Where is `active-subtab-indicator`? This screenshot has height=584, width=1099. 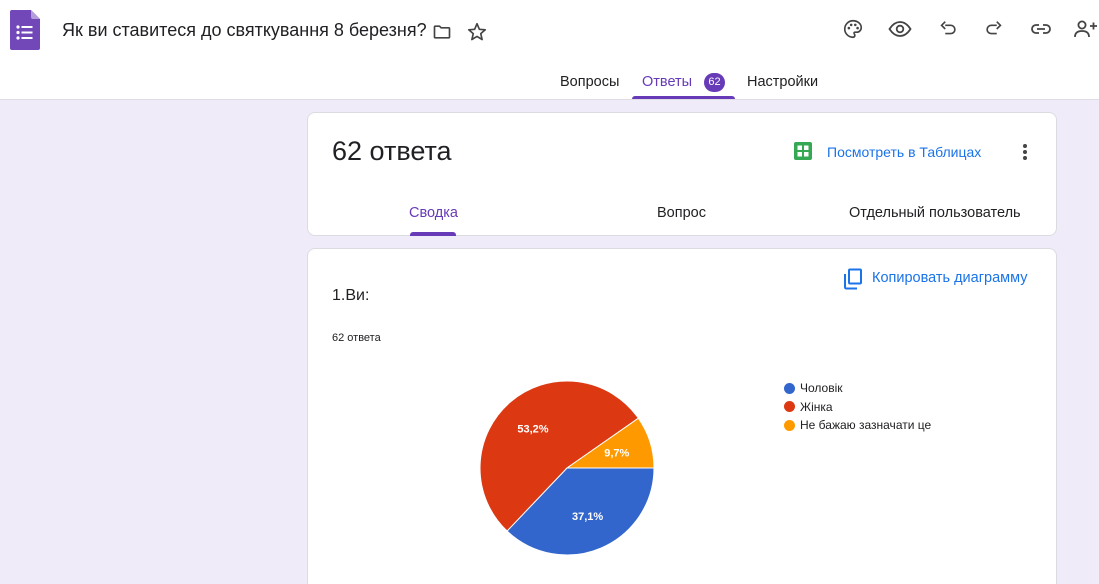
active-subtab-indicator is located at coordinates (433, 234).